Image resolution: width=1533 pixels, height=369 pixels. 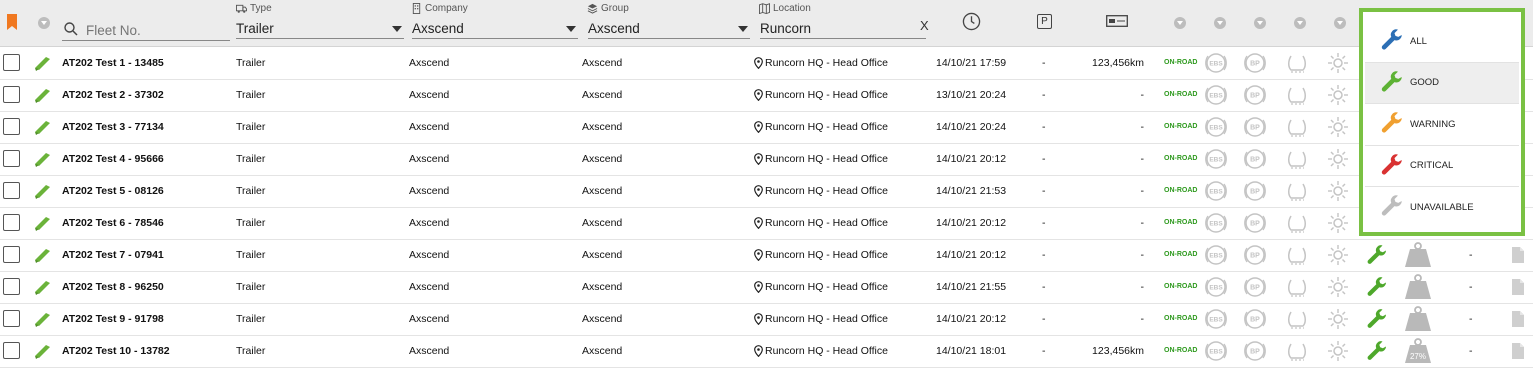 I want to click on chevron-down-icon, so click(x=44, y=23).